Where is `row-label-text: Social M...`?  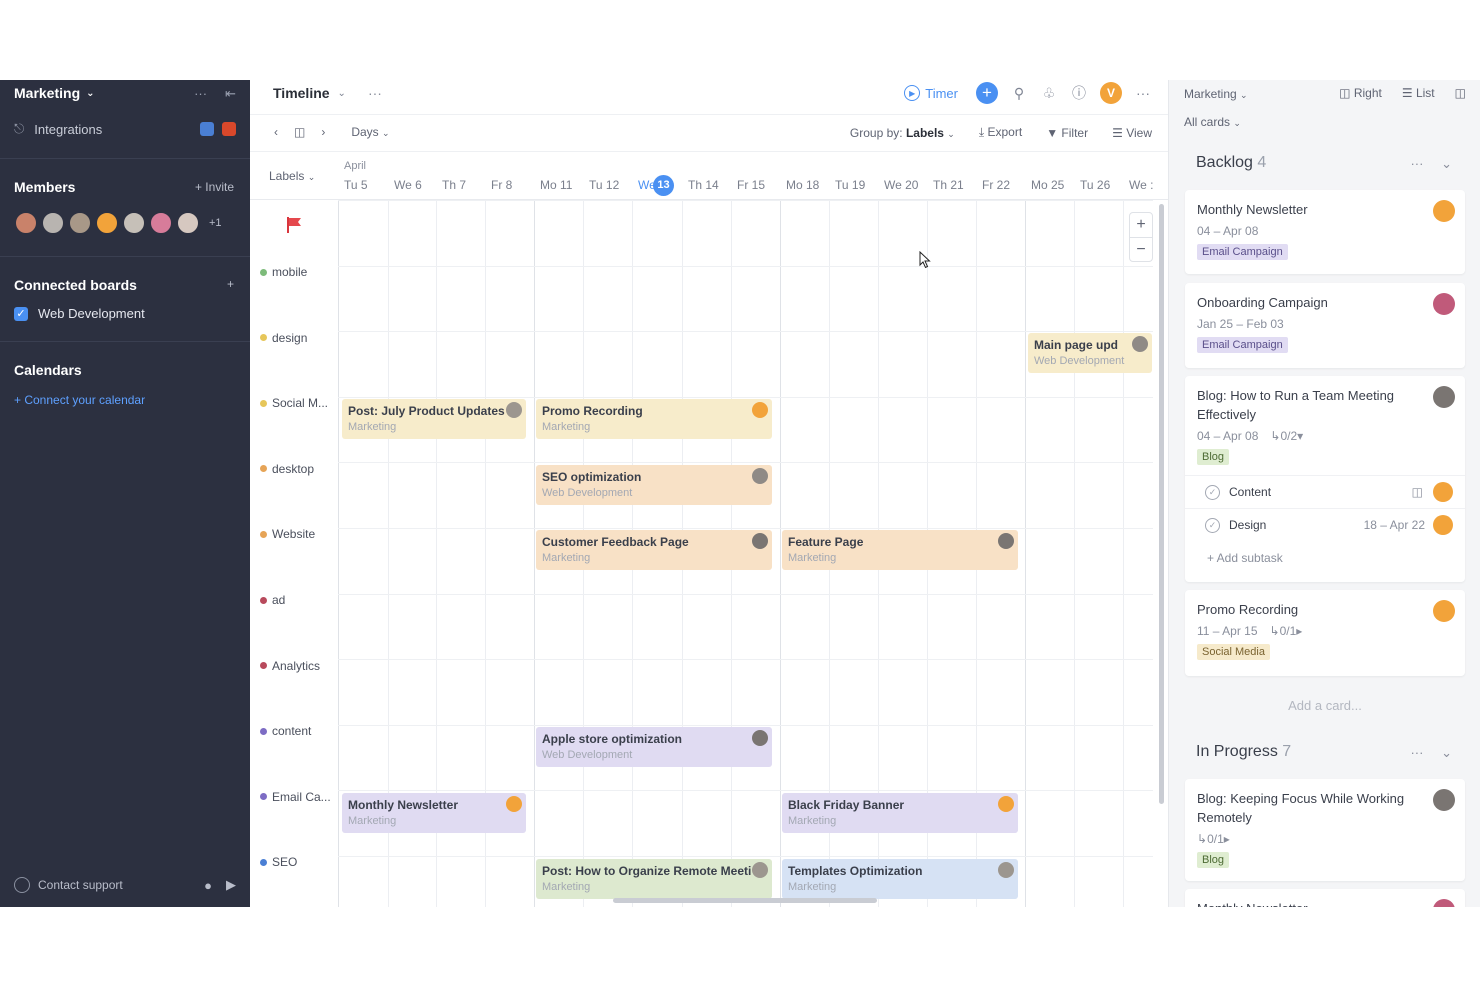
row-label-text: Social M... is located at coordinates (300, 403).